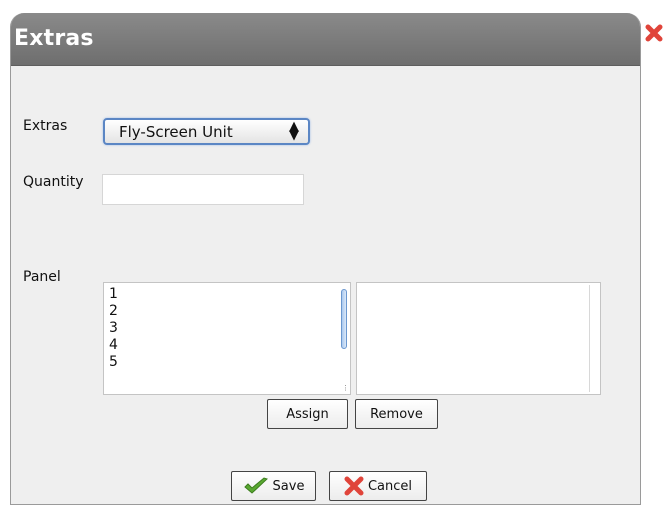 The width and height of the screenshot is (663, 505). I want to click on cancel-button-label: Cancel, so click(390, 486).